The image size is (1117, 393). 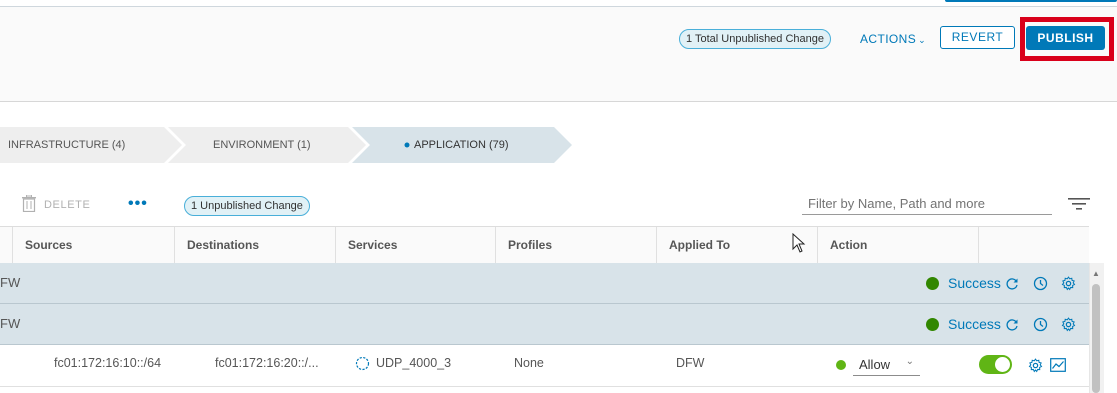 I want to click on rule-profile: None, so click(x=529, y=363).